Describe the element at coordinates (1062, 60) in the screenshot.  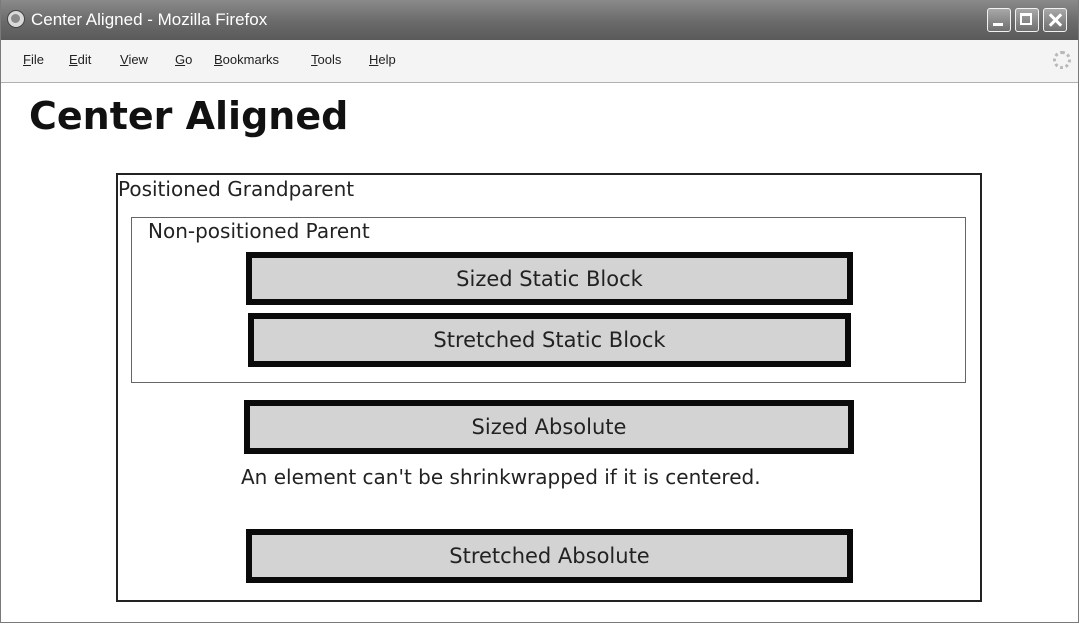
I see `throbber-icon` at that location.